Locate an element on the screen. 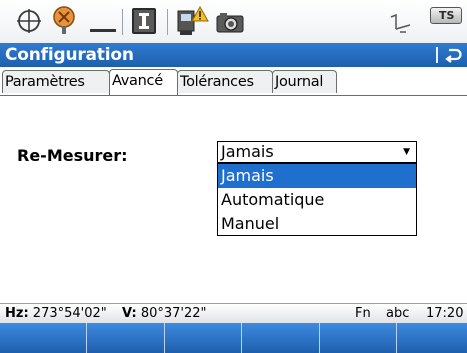 The width and height of the screenshot is (467, 353). ts-battery-icon: TS is located at coordinates (446, 15).